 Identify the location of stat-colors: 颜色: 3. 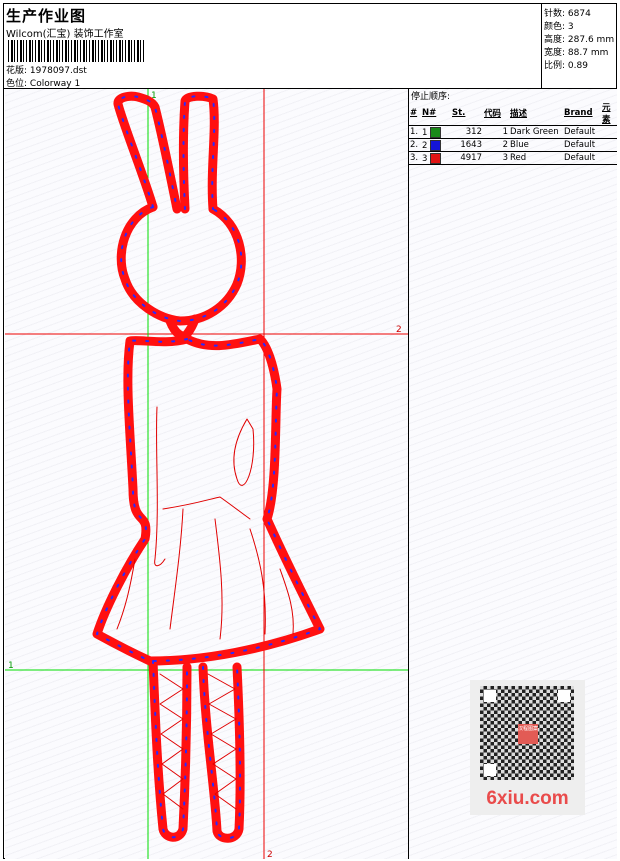
(559, 27).